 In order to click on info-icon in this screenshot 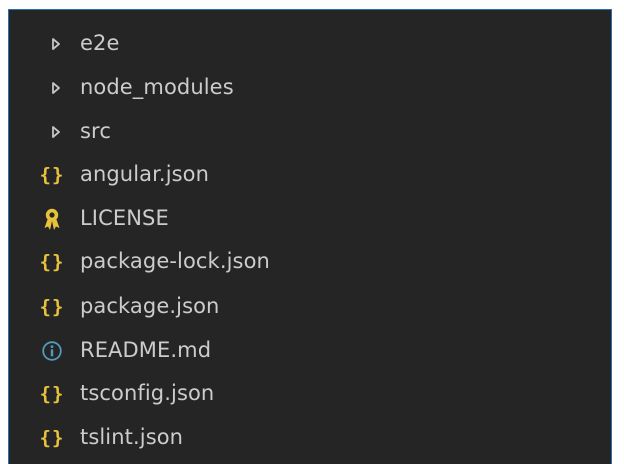, I will do `click(52, 351)`.